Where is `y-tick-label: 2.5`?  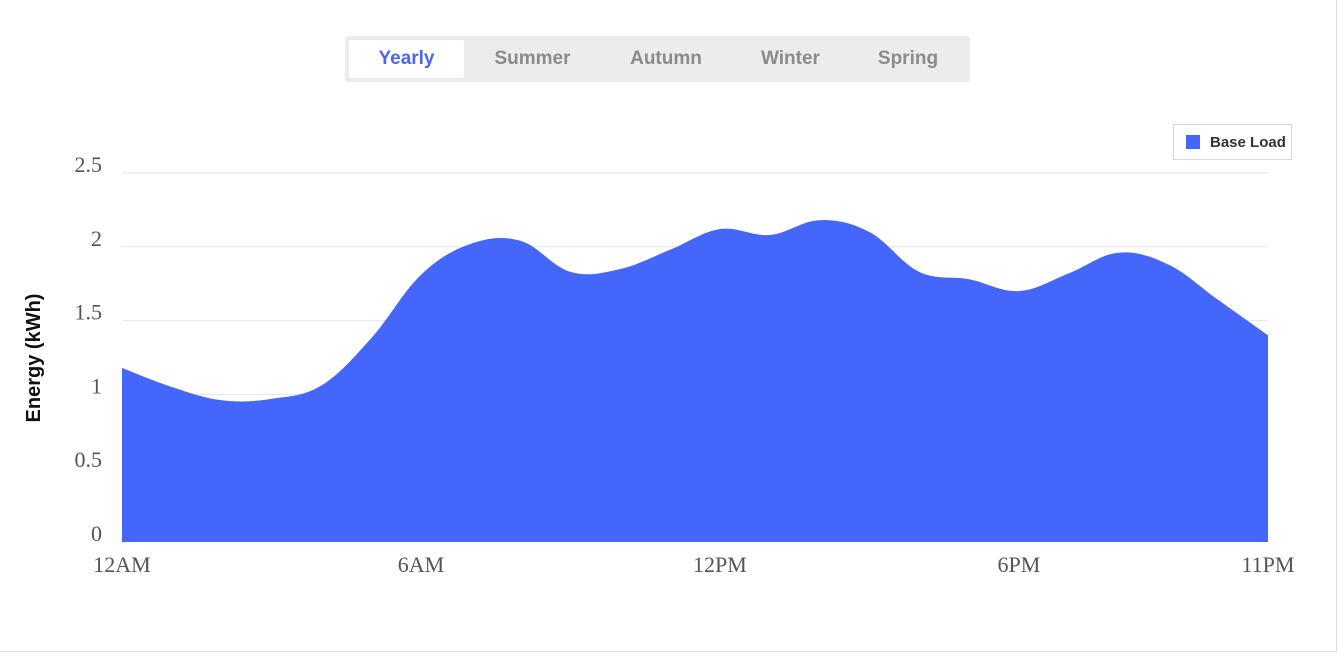
y-tick-label: 2.5 is located at coordinates (89, 164).